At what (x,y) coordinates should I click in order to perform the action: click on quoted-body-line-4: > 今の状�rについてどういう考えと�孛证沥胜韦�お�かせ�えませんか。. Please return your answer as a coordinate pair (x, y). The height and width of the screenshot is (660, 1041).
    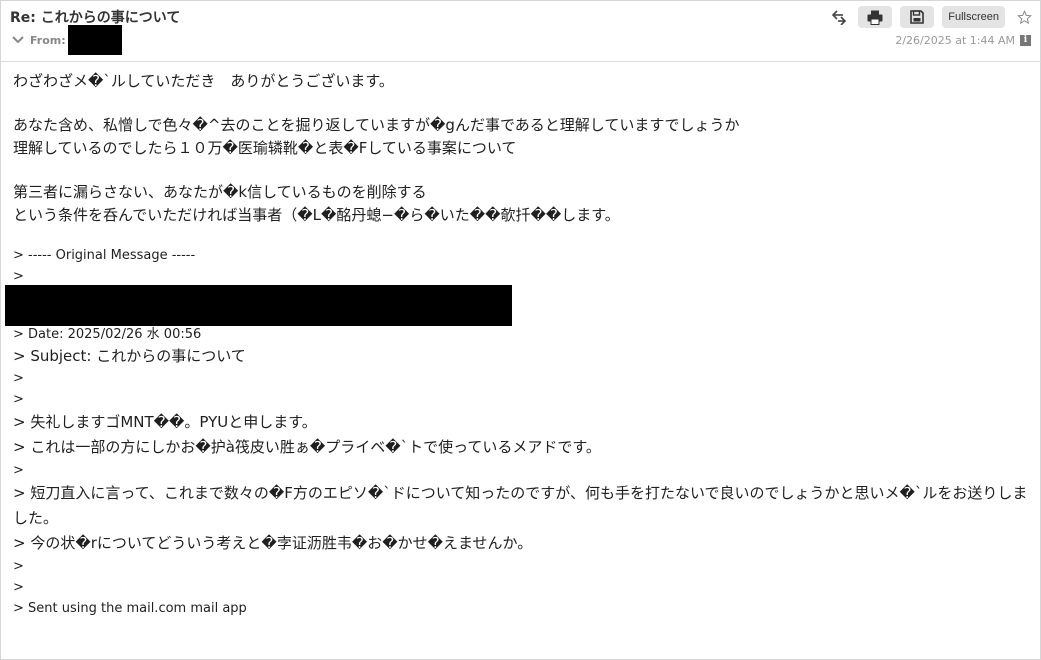
    Looking at the image, I should click on (273, 543).